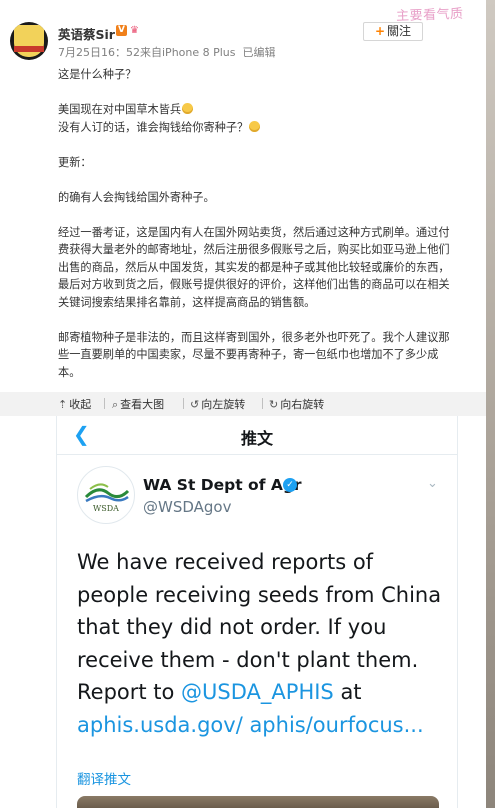 The height and width of the screenshot is (808, 495). Describe the element at coordinates (188, 52) in the screenshot. I see `source-device: 来自iPhone 8 Plus` at that location.